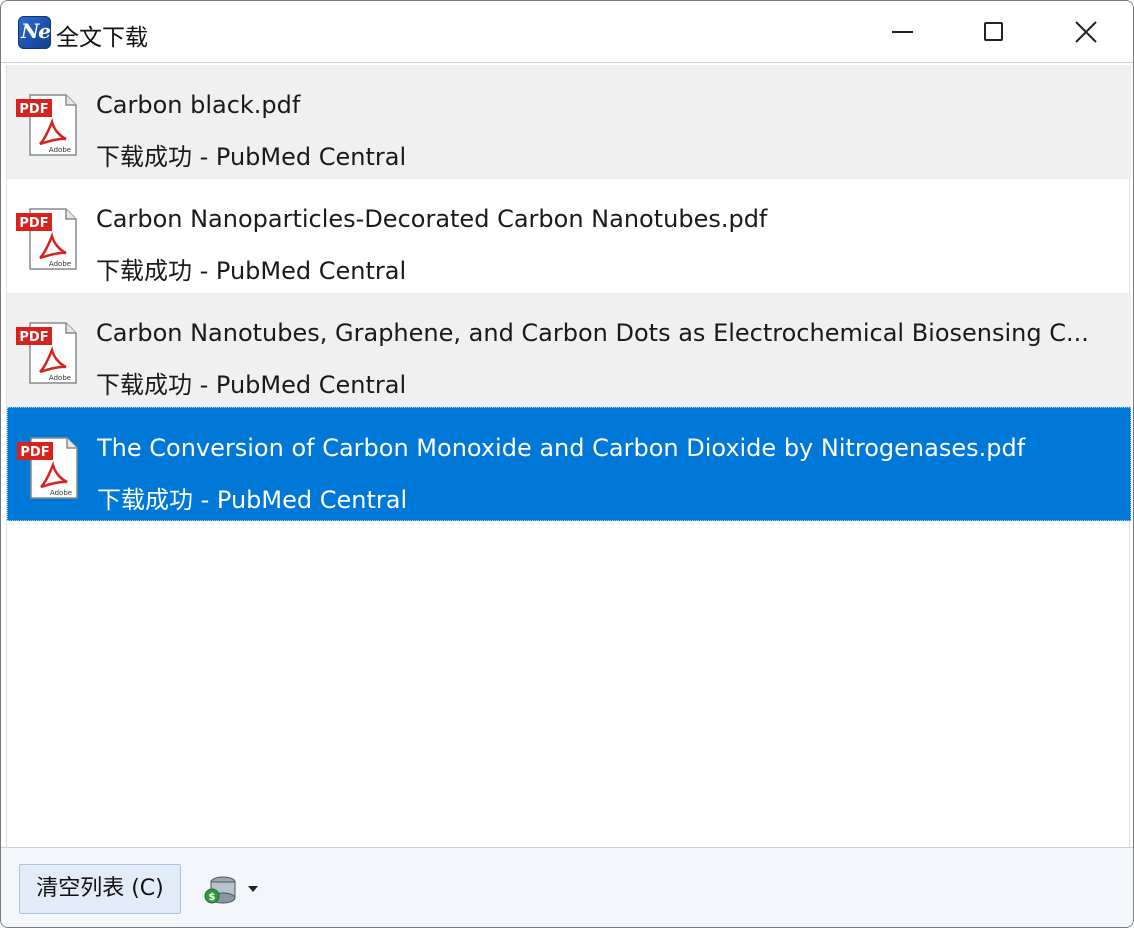 Image resolution: width=1134 pixels, height=928 pixels. I want to click on database-settings-icon: $, so click(221, 890).